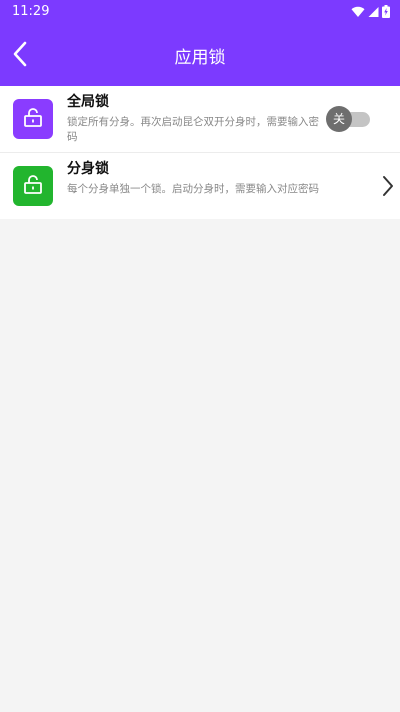 The height and width of the screenshot is (712, 400). I want to click on app-bar: 应用锁, so click(200, 55).